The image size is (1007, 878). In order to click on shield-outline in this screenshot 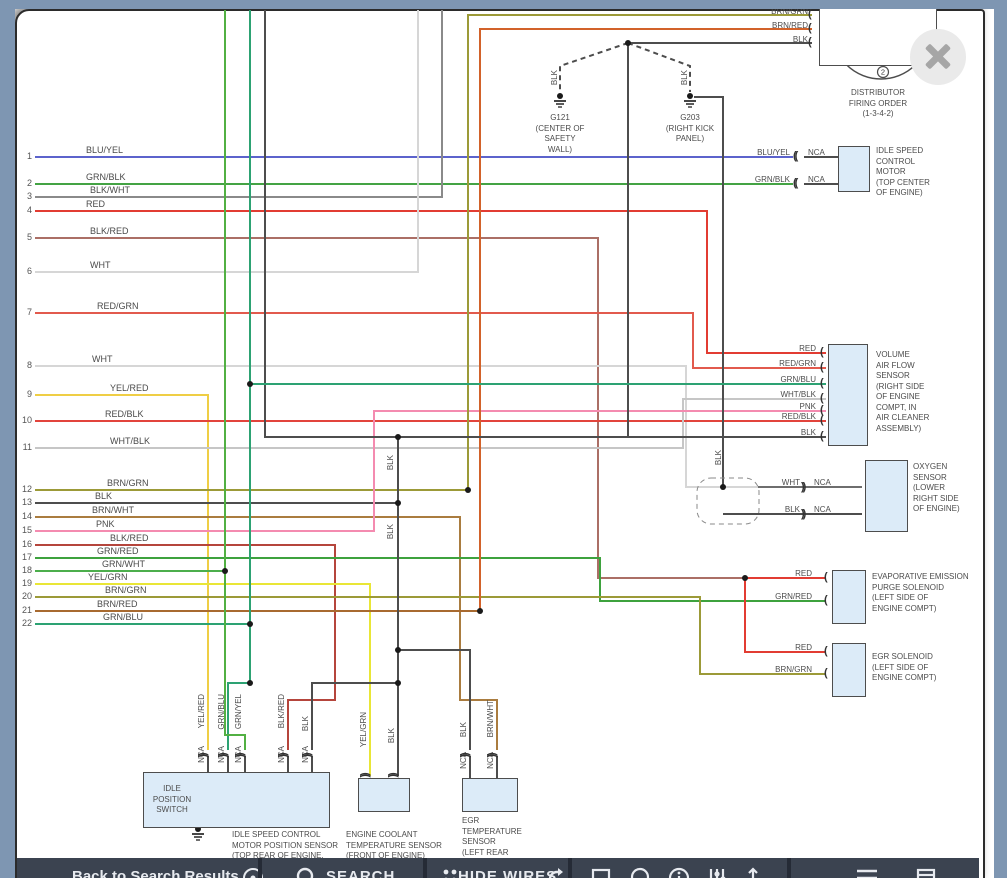, I will do `click(728, 501)`.